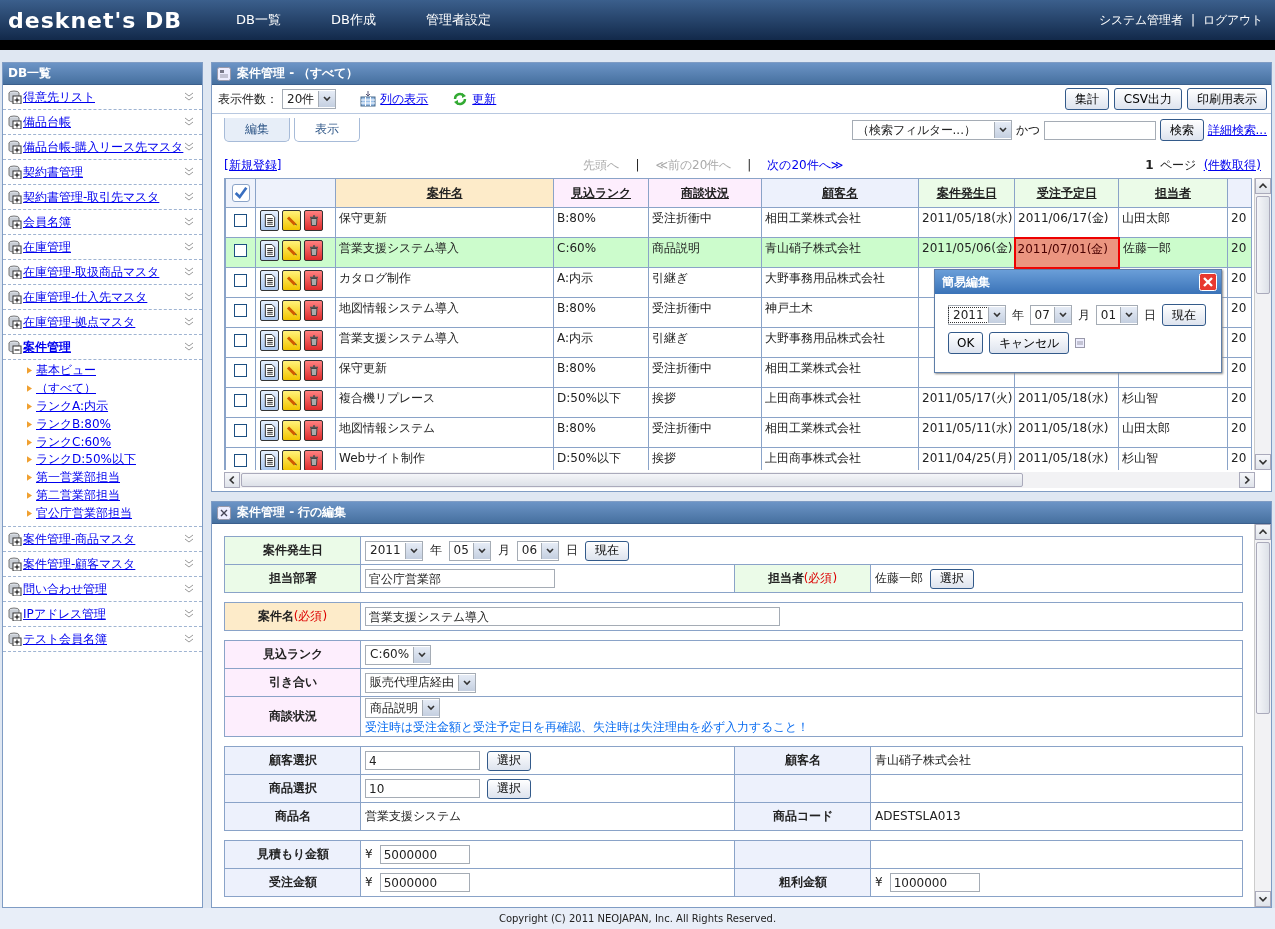 The image size is (1275, 929). Describe the element at coordinates (404, 99) in the screenshot. I see `columns-link: 列の表示` at that location.